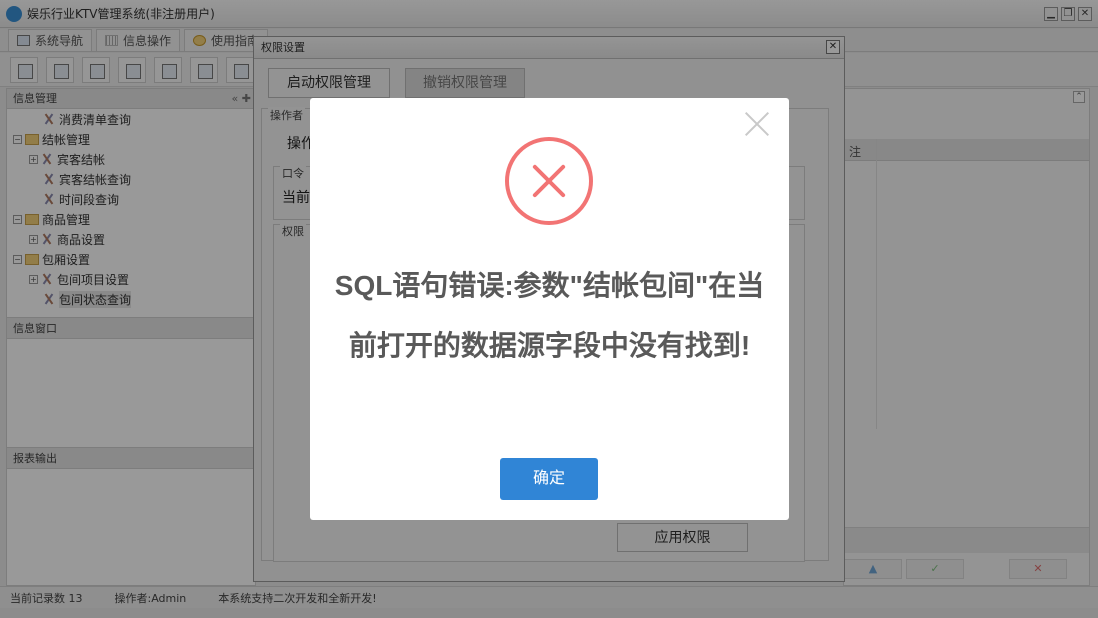 The height and width of the screenshot is (618, 1098). Describe the element at coordinates (549, 181) in the screenshot. I see `error-icon` at that location.